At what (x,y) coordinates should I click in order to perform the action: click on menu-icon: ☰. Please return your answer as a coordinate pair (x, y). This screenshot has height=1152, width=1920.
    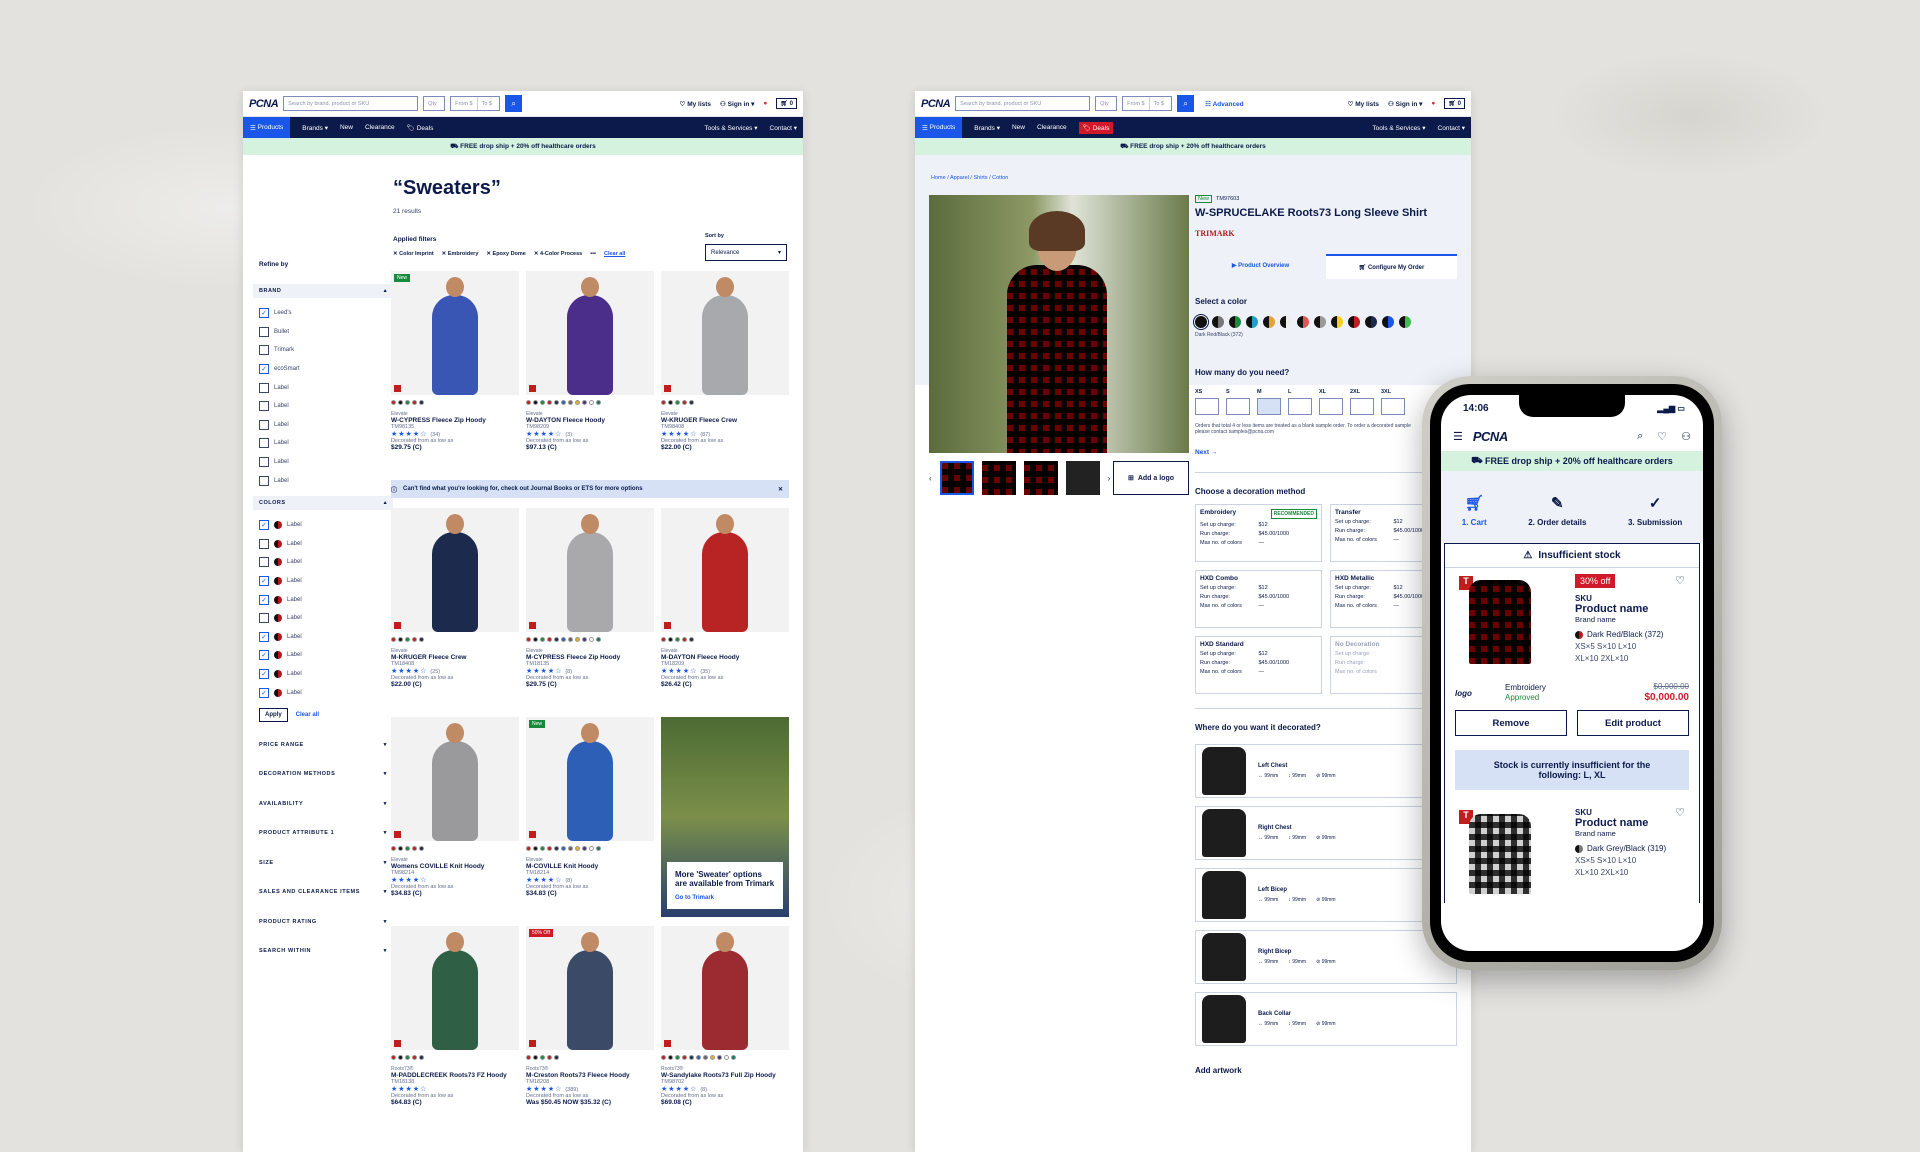
    Looking at the image, I should click on (1458, 436).